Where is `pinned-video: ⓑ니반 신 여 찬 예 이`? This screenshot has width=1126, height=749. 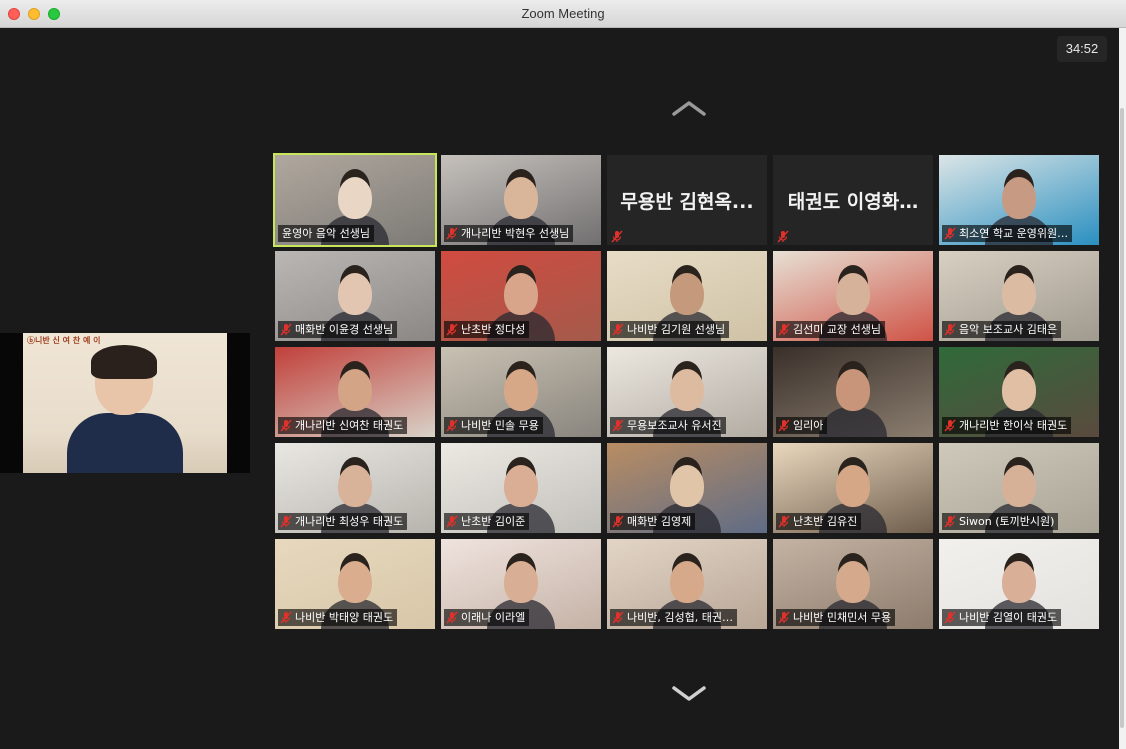 pinned-video: ⓑ니반 신 여 찬 예 이 is located at coordinates (125, 403).